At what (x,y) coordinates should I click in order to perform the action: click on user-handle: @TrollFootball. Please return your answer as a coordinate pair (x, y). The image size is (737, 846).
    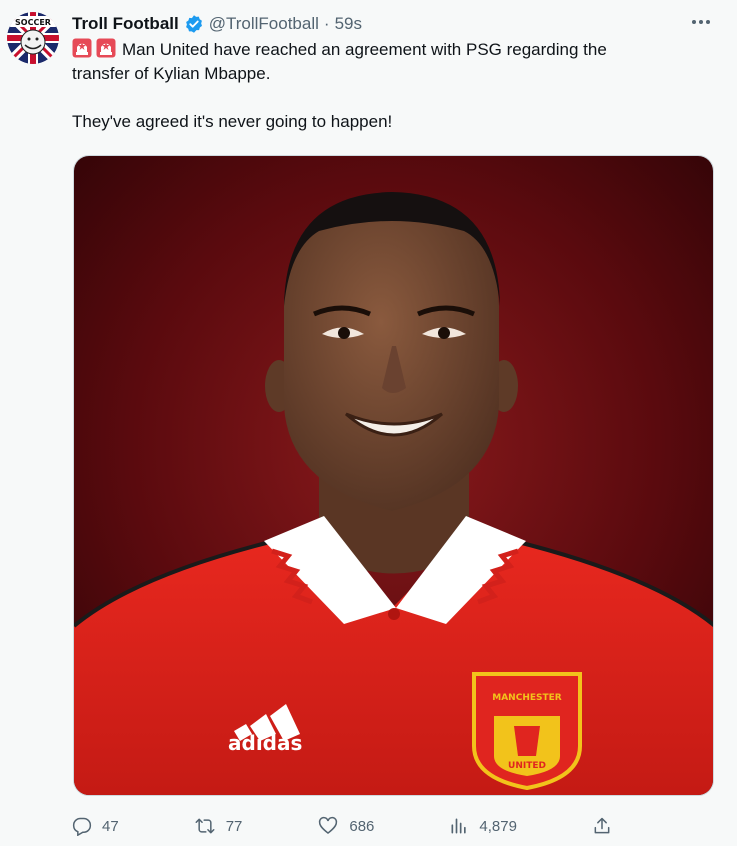
    Looking at the image, I should click on (264, 24).